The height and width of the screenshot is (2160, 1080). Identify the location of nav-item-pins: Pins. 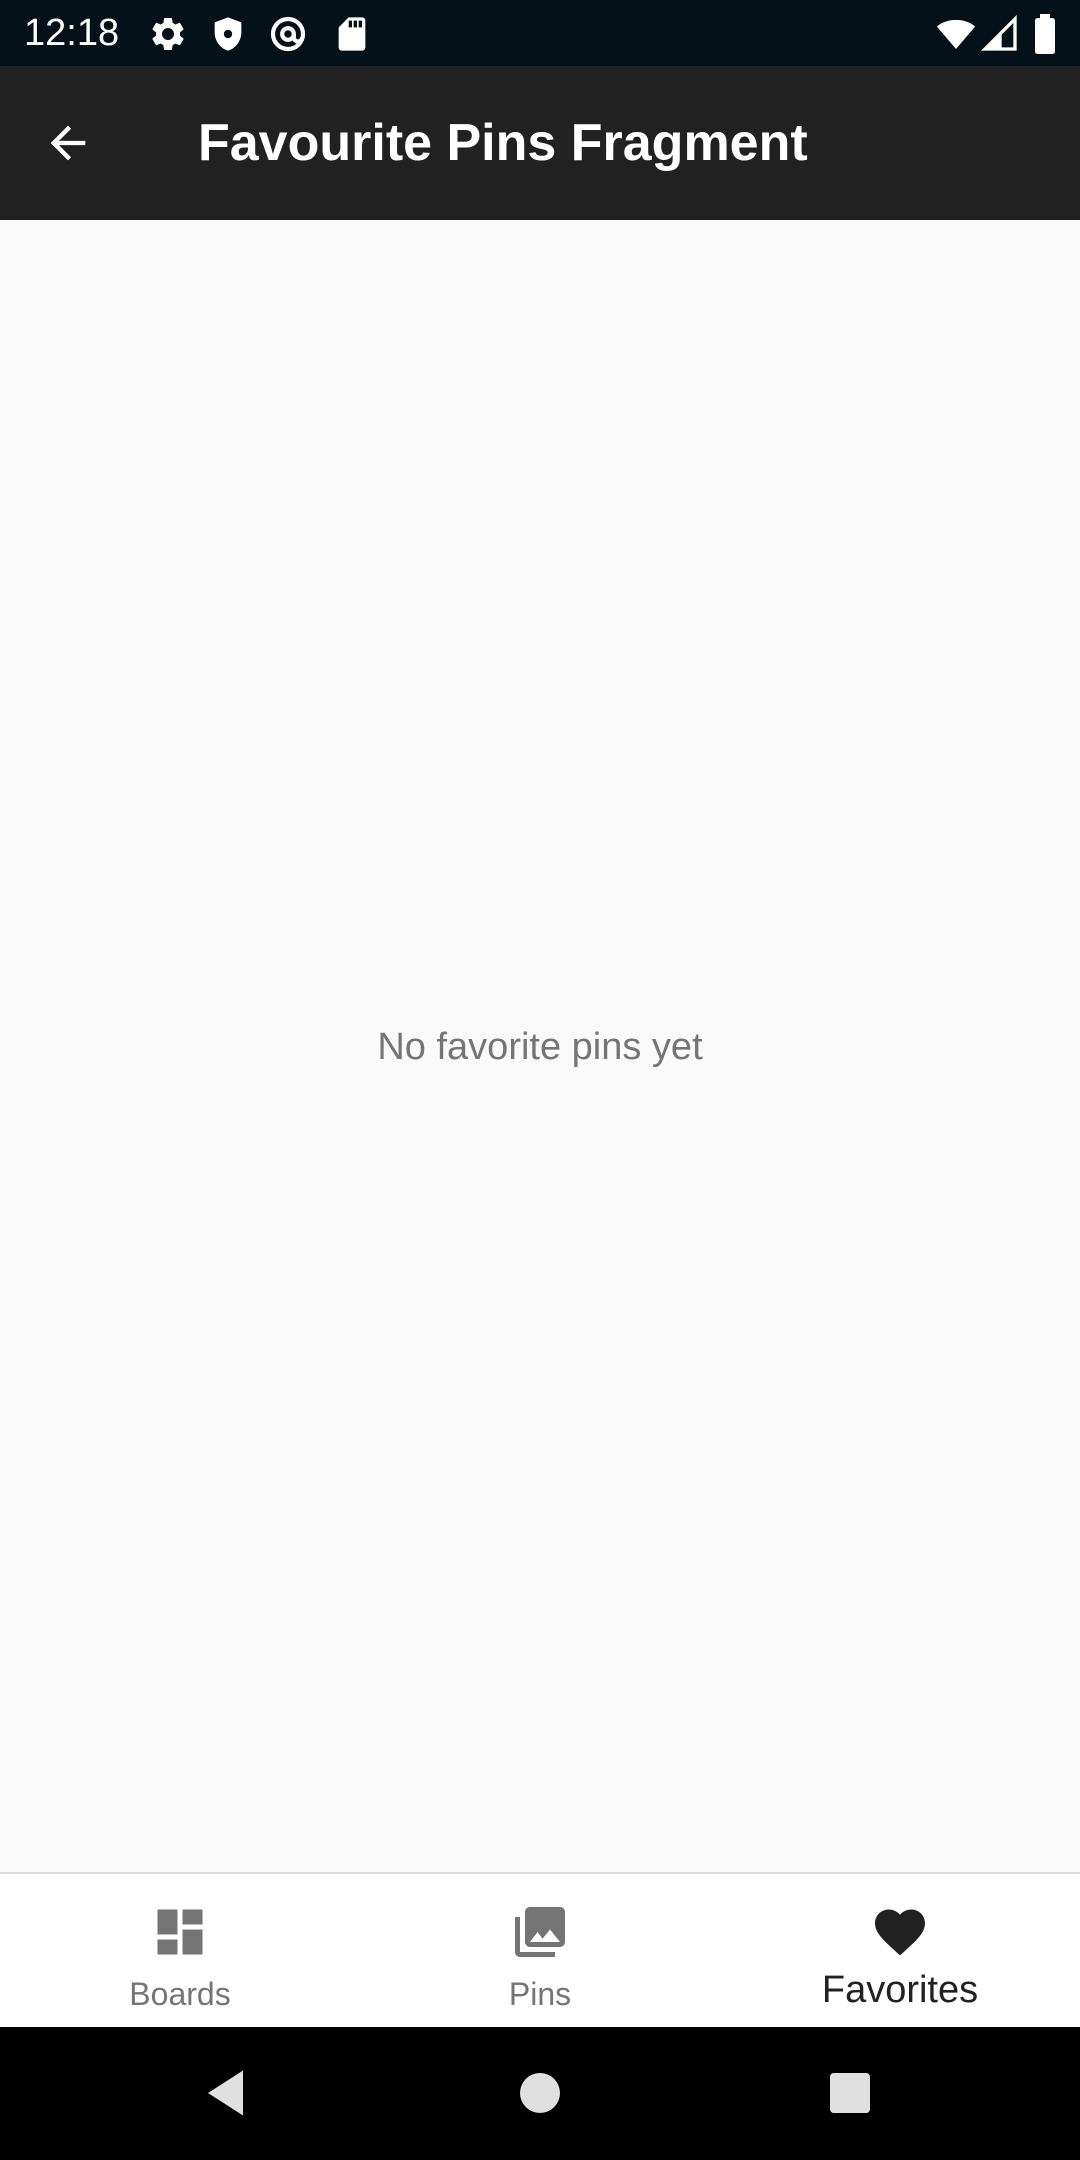
(540, 1950).